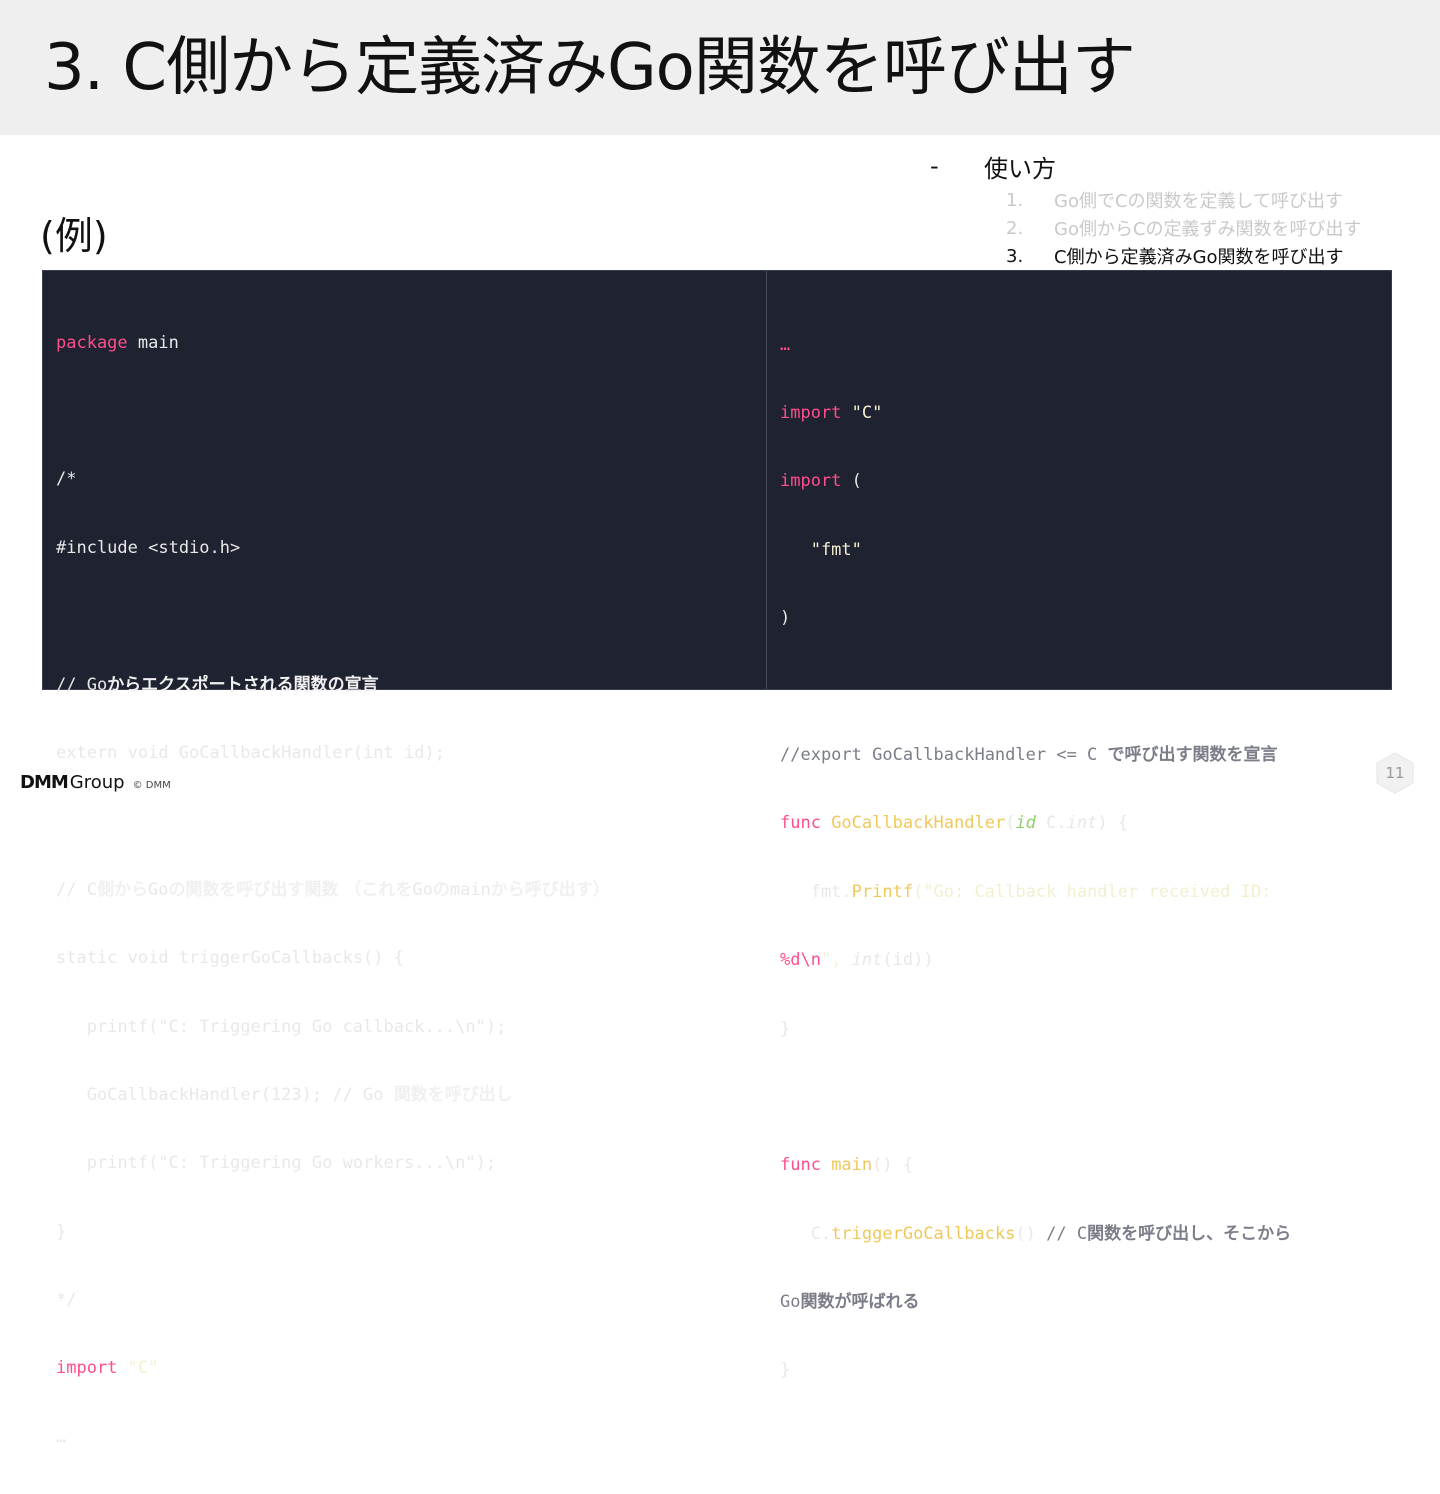 The height and width of the screenshot is (1494, 1440). What do you see at coordinates (1113, 823) in the screenshot?
I see `code-token: ) {` at bounding box center [1113, 823].